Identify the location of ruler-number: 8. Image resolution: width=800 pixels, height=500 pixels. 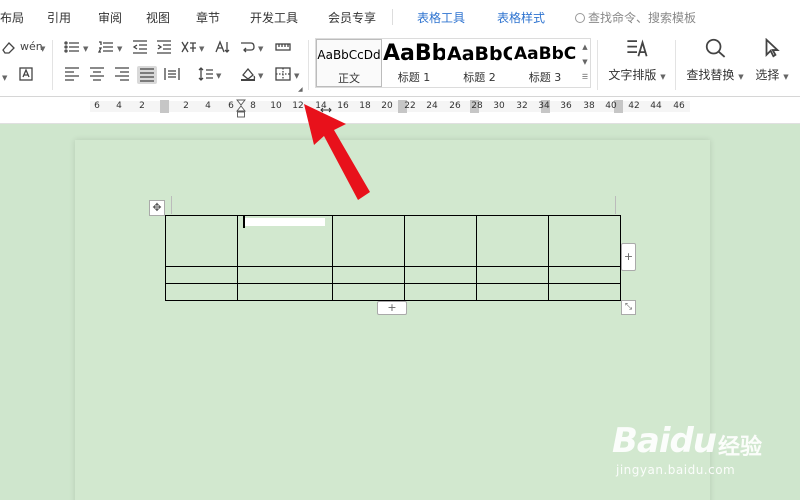
(253, 106).